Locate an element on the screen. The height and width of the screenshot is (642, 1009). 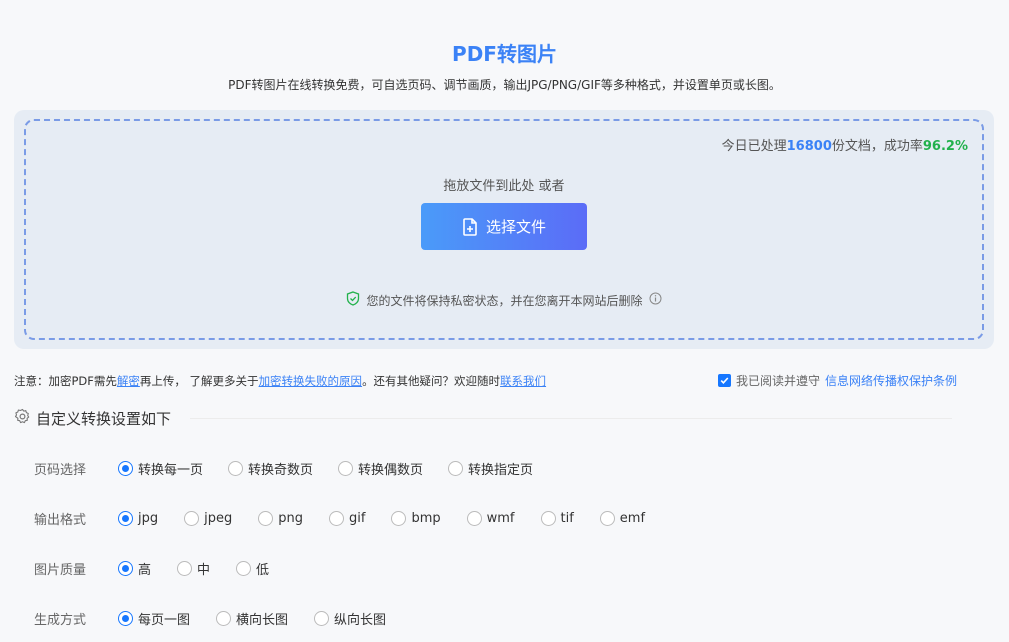
privacy-text: 您的文件将保持私密状态，并在您离开本网站后删除 is located at coordinates (504, 300).